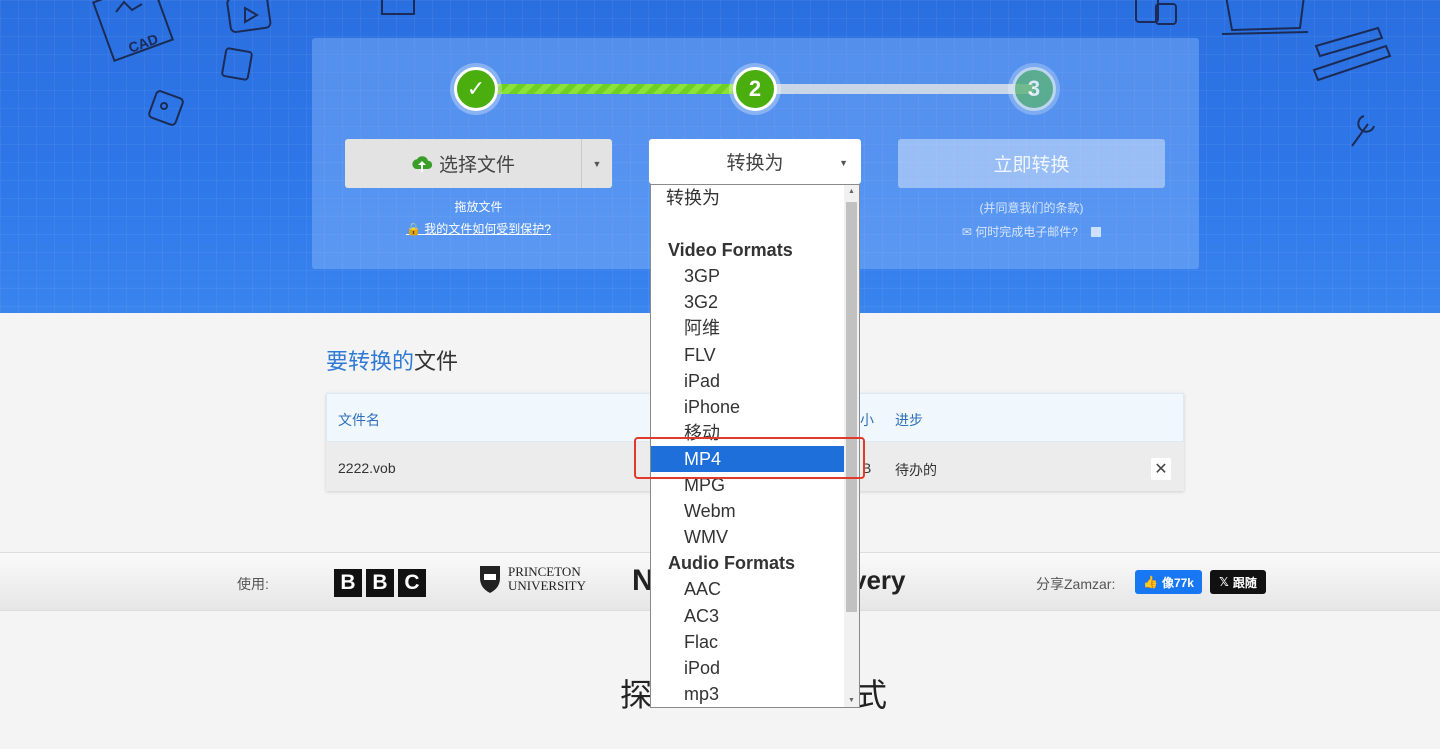 Image resolution: width=1440 pixels, height=749 pixels. I want to click on princeton-shield-icon, so click(490, 579).